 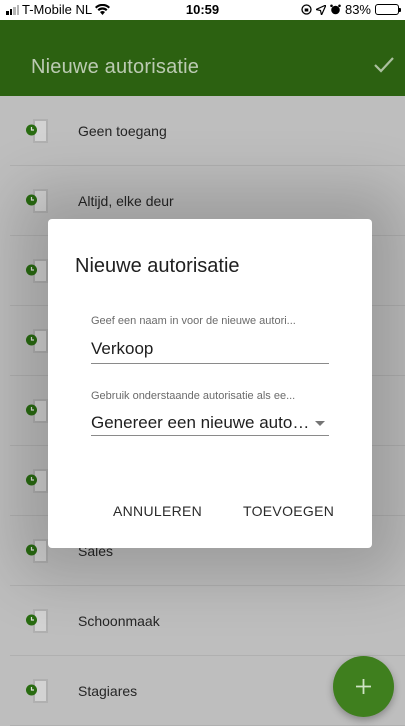 I want to click on status-bar: T-Mobile NL 10:59 83%, so click(x=202, y=10).